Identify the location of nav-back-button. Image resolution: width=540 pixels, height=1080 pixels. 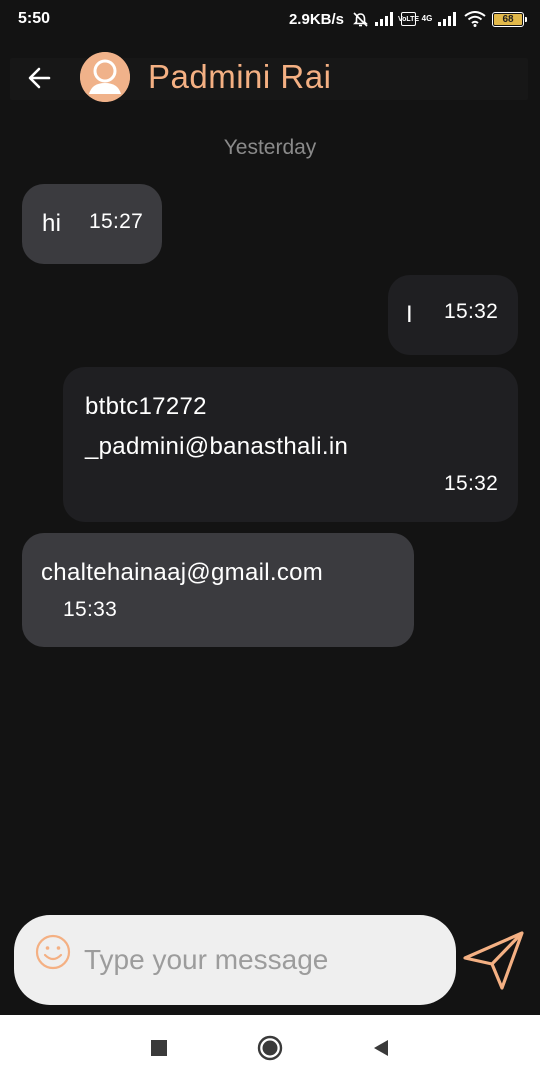
(381, 1048).